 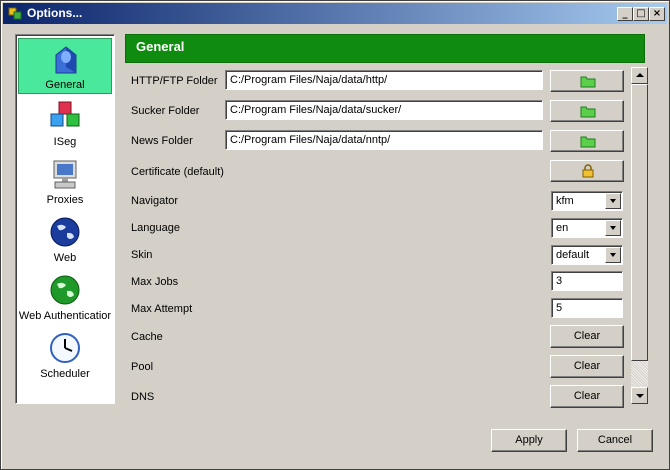 What do you see at coordinates (65, 316) in the screenshot?
I see `sidebar-item-label: Web Authenticatior` at bounding box center [65, 316].